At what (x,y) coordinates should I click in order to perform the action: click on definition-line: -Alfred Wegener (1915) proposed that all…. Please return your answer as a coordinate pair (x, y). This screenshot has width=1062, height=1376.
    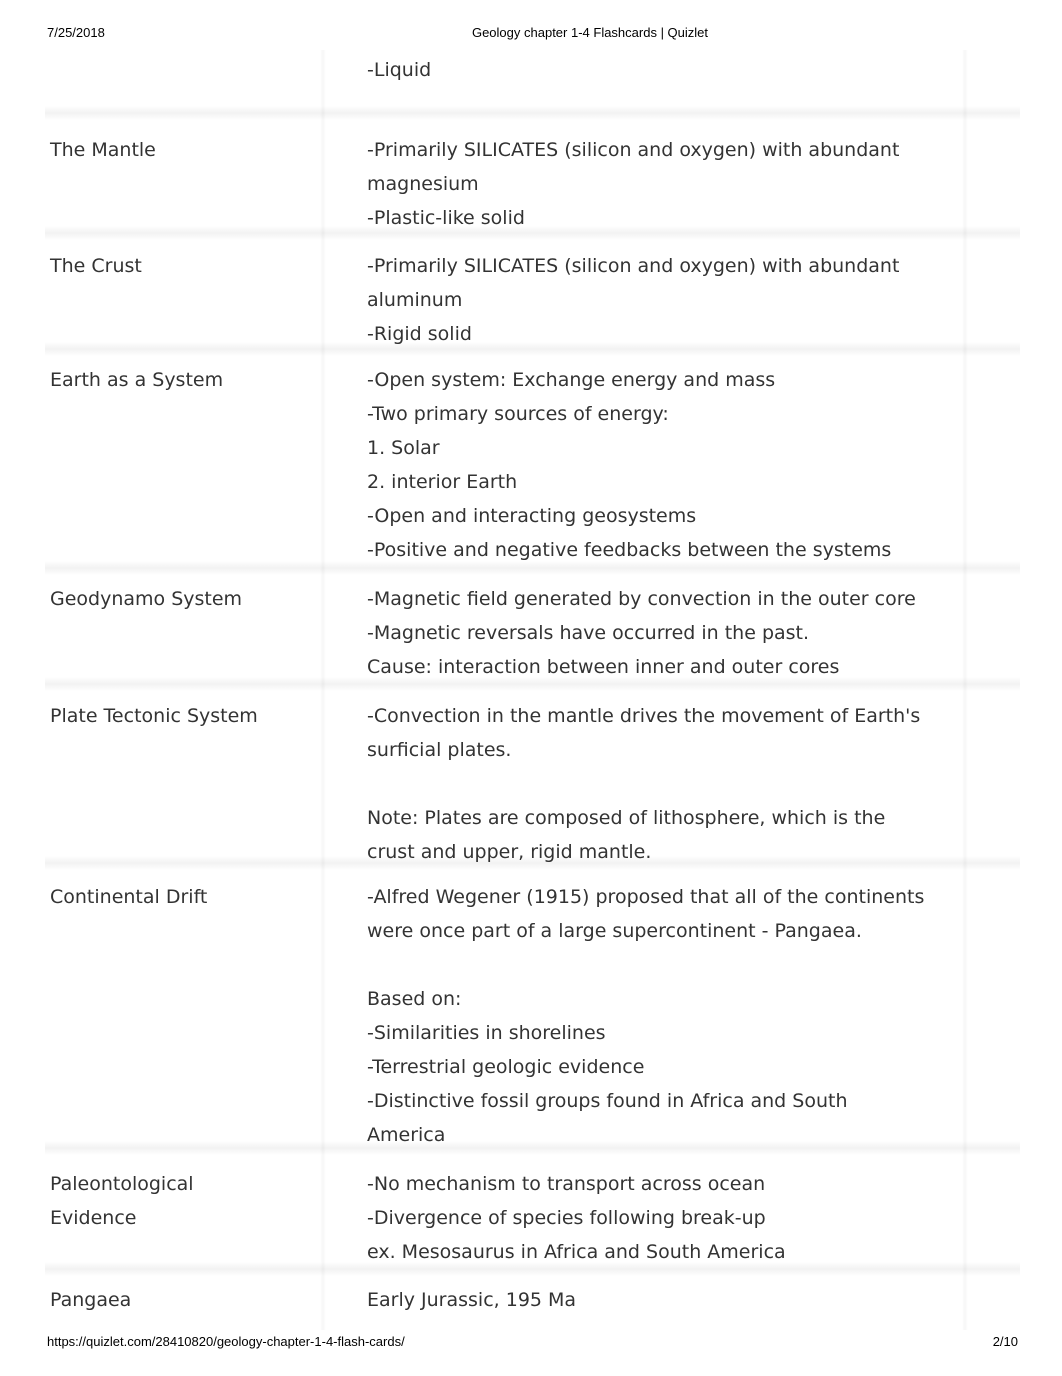
    Looking at the image, I should click on (646, 897).